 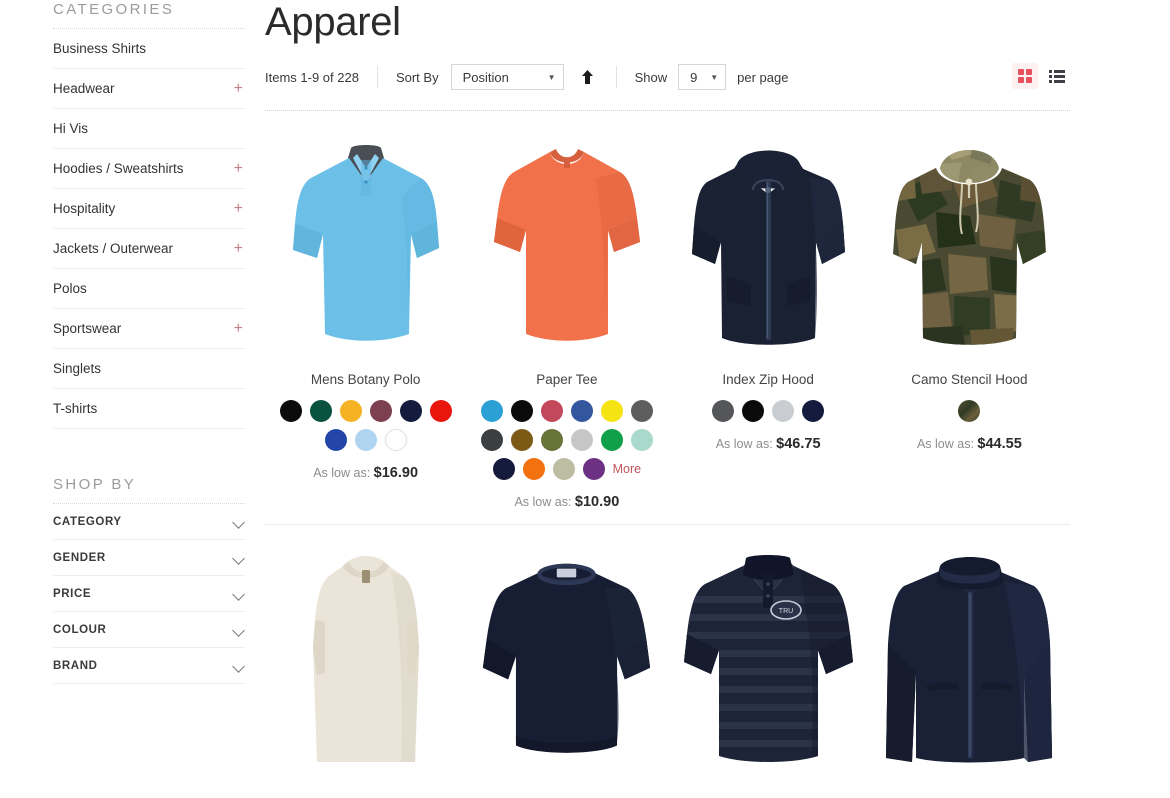 What do you see at coordinates (149, 129) in the screenshot?
I see `sidebar-item-hi-vis: Hi Vis` at bounding box center [149, 129].